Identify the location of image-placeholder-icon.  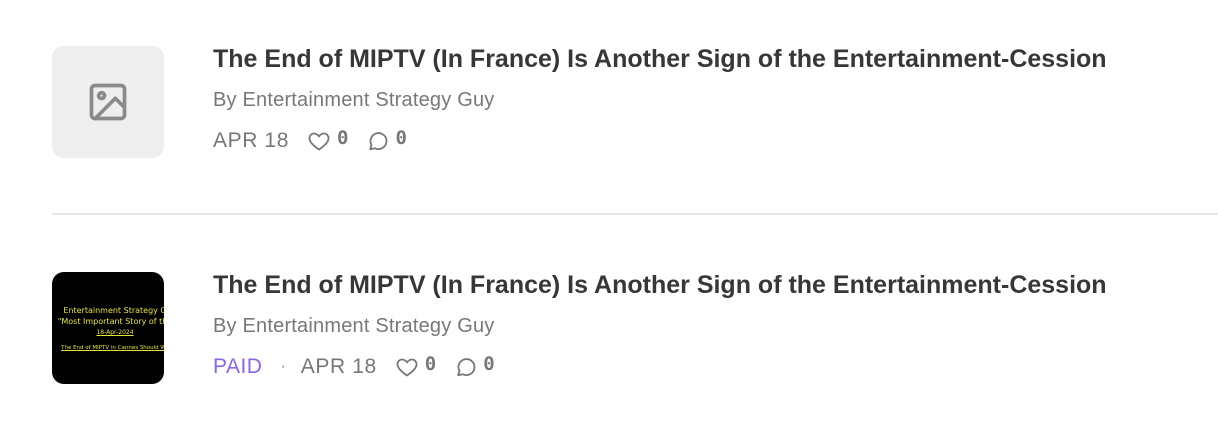
(108, 102).